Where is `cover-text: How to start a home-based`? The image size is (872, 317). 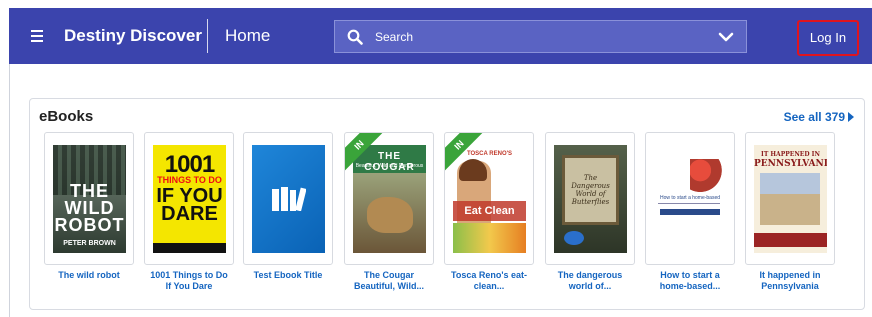 cover-text: How to start a home-based is located at coordinates (690, 198).